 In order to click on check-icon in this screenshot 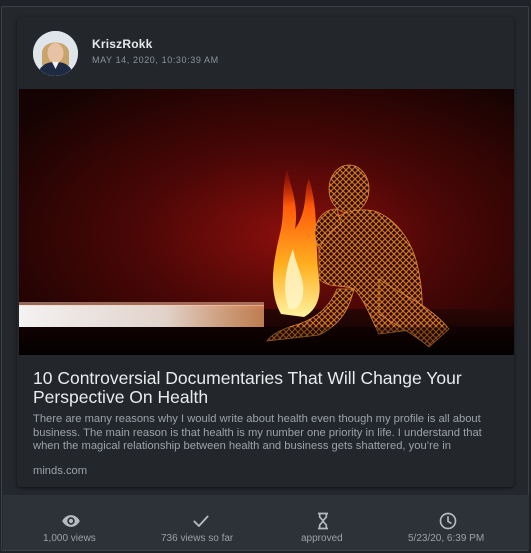, I will do `click(201, 521)`.